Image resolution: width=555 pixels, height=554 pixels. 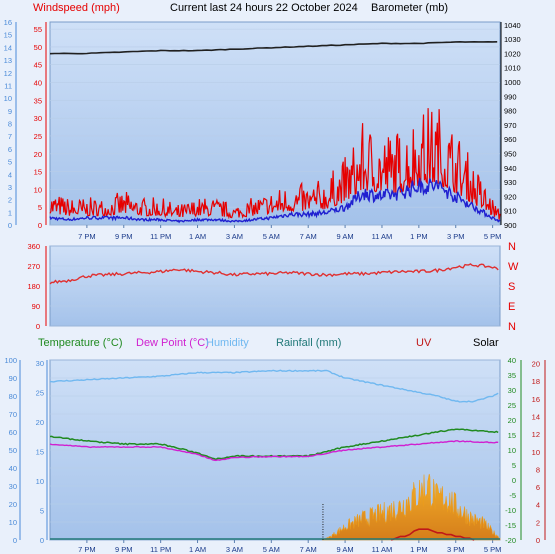 I want to click on chart-title: Current last 24 hours 22 October 2024, so click(x=264, y=8).